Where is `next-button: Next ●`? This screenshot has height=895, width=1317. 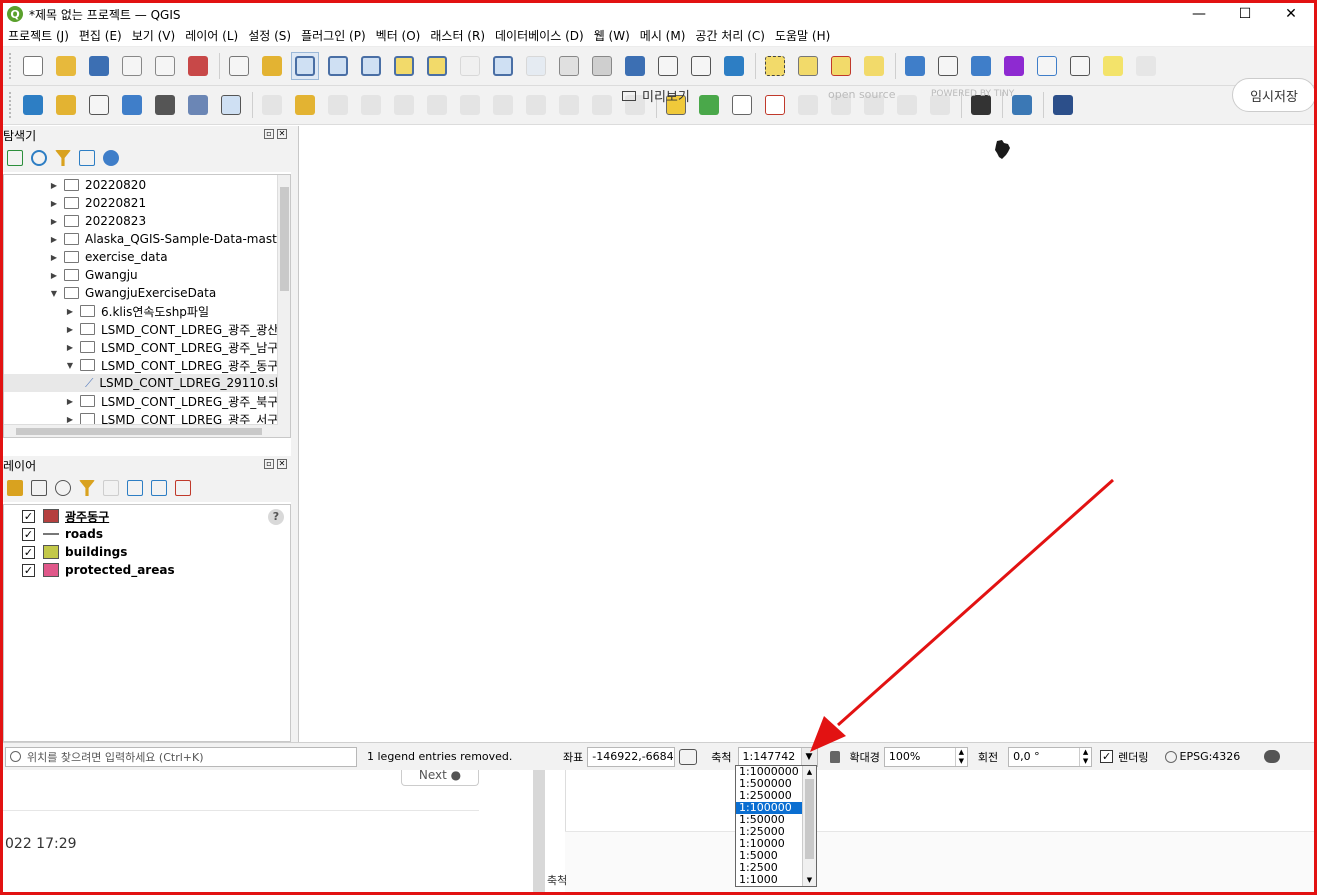 next-button: Next ● is located at coordinates (440, 777).